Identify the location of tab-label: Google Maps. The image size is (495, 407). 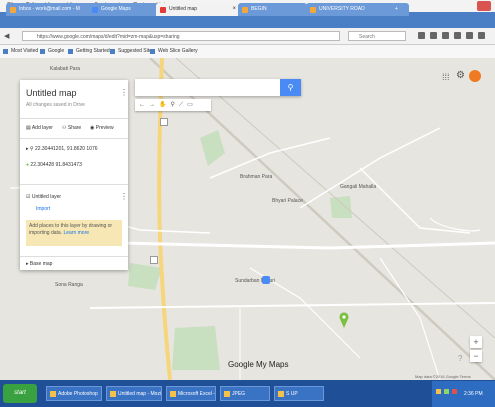
(116, 9).